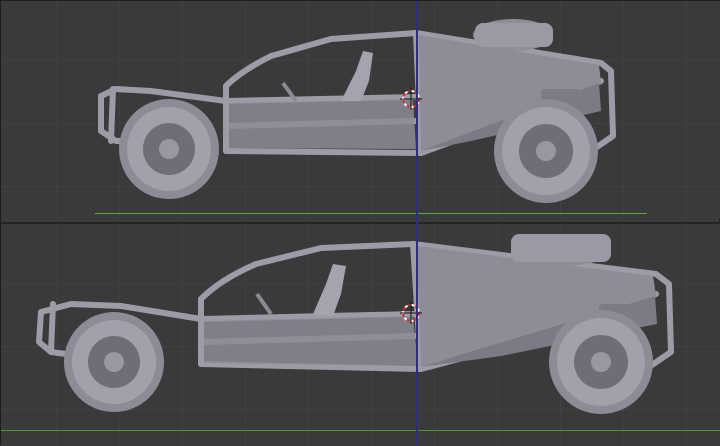  I want to click on front-wheel-top, so click(169, 149).